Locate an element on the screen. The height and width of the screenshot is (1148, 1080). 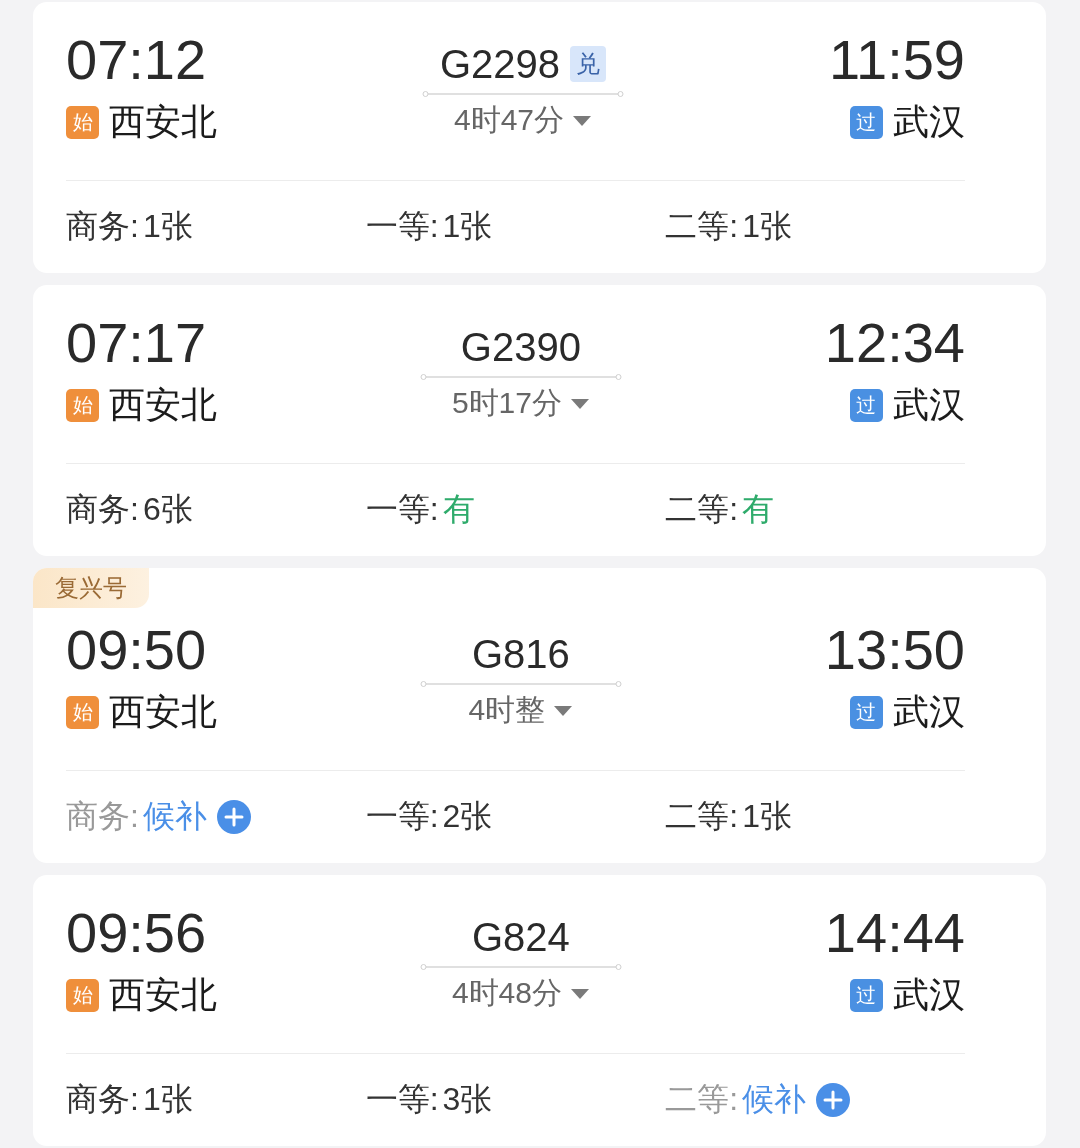
arrival-time: 11:59 is located at coordinates (897, 60).